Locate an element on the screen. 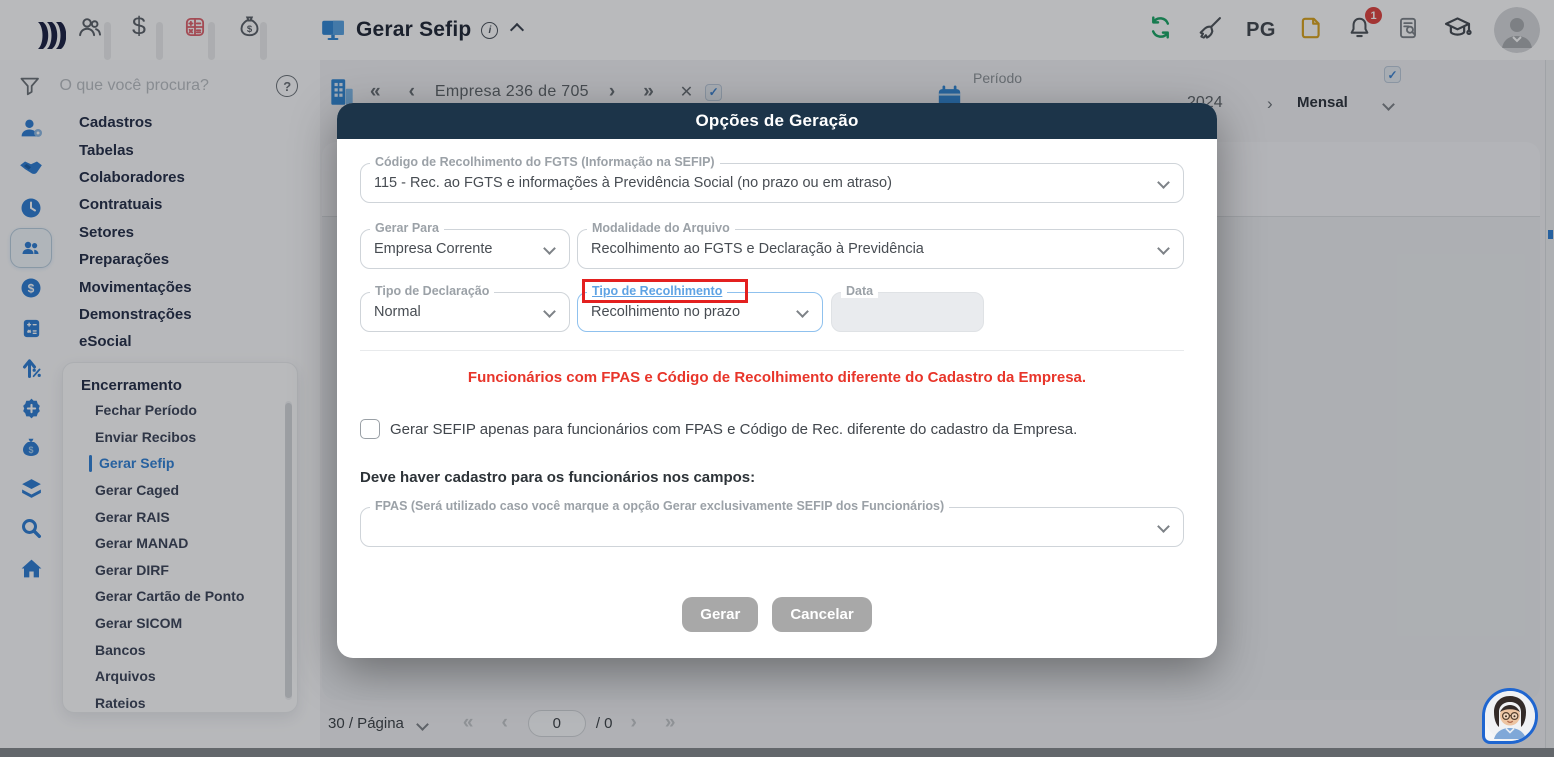 The image size is (1554, 757). data-field-disabled: Data is located at coordinates (907, 308).